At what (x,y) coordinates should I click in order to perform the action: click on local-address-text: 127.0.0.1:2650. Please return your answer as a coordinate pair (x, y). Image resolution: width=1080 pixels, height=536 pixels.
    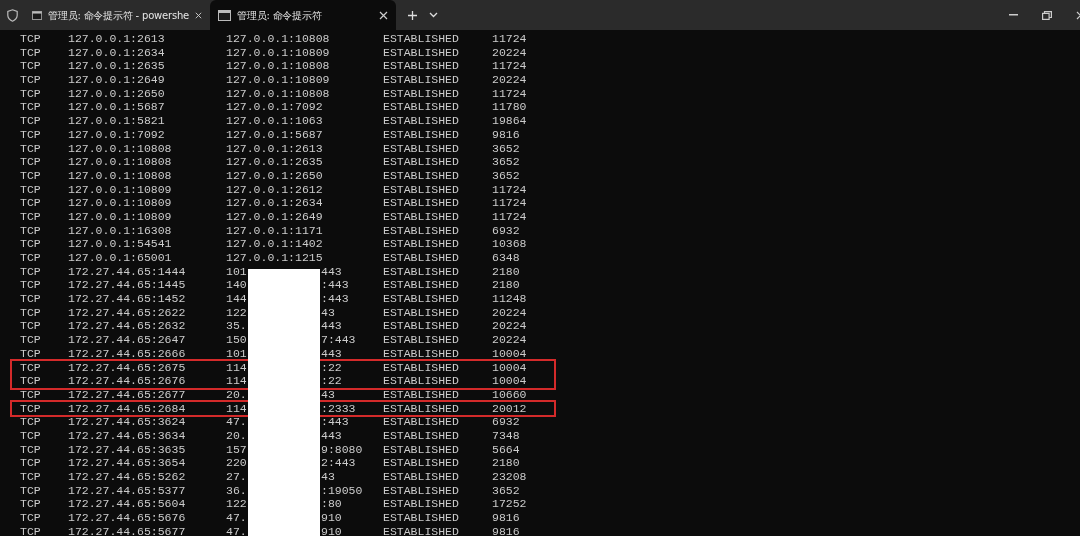
    Looking at the image, I should click on (116, 93).